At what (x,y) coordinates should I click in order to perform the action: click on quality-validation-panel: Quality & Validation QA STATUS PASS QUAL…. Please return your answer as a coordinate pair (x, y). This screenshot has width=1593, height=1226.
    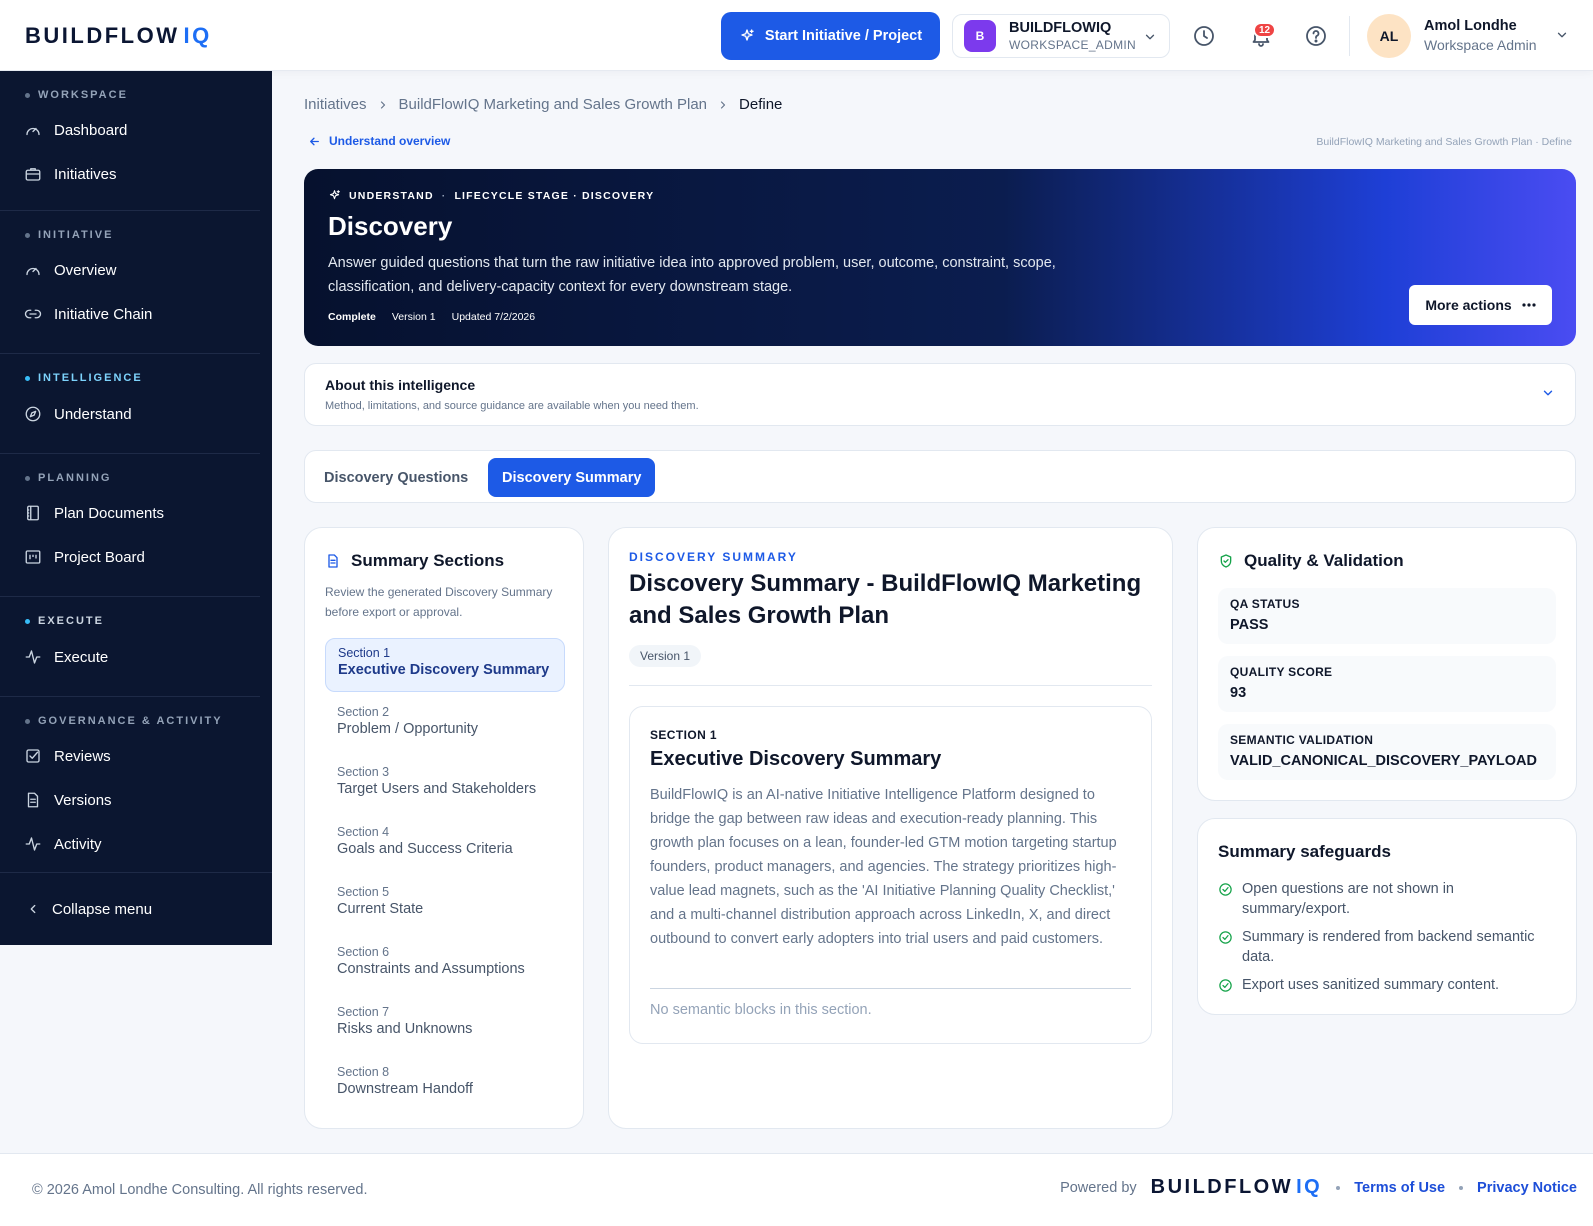
    Looking at the image, I should click on (1387, 664).